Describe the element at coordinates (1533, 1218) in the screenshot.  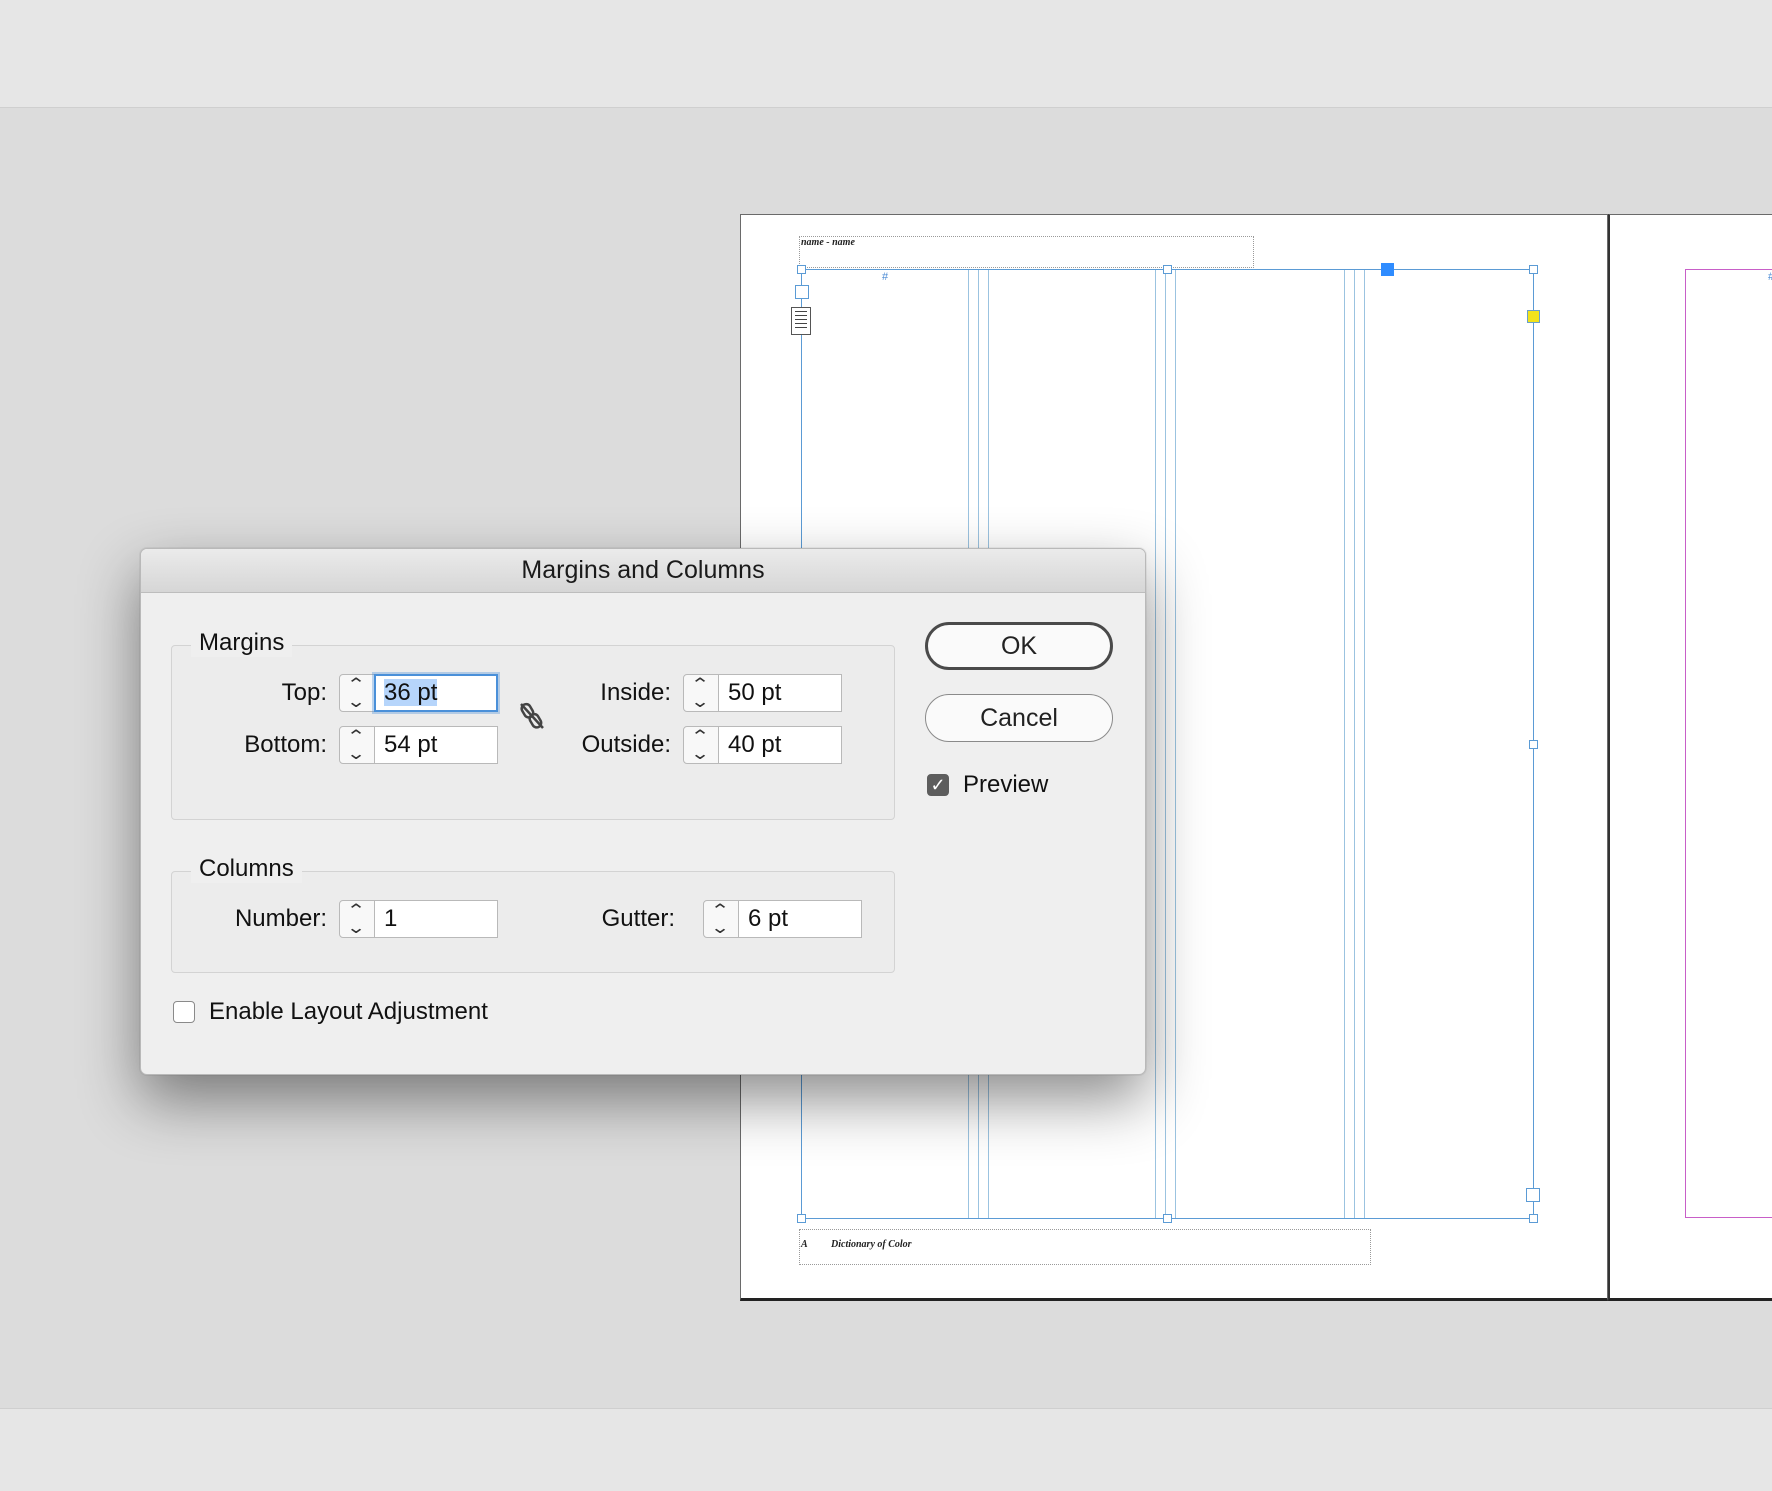
I see `resize-handle-bottom-right` at that location.